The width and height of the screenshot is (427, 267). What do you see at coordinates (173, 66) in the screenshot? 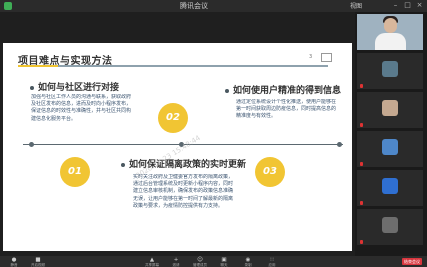
I see `title-underline` at bounding box center [173, 66].